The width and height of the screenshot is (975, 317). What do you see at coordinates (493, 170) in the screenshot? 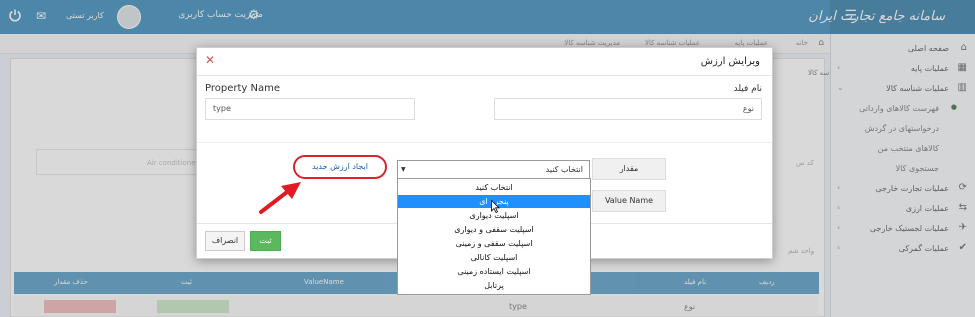
I see `value-select: انتخاب کنید ▼` at bounding box center [493, 170].